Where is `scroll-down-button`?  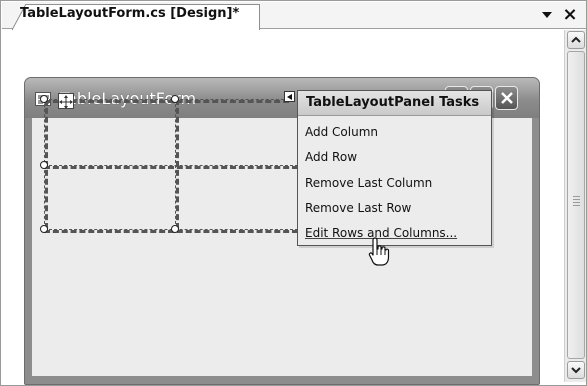 scroll-down-button is located at coordinates (576, 370).